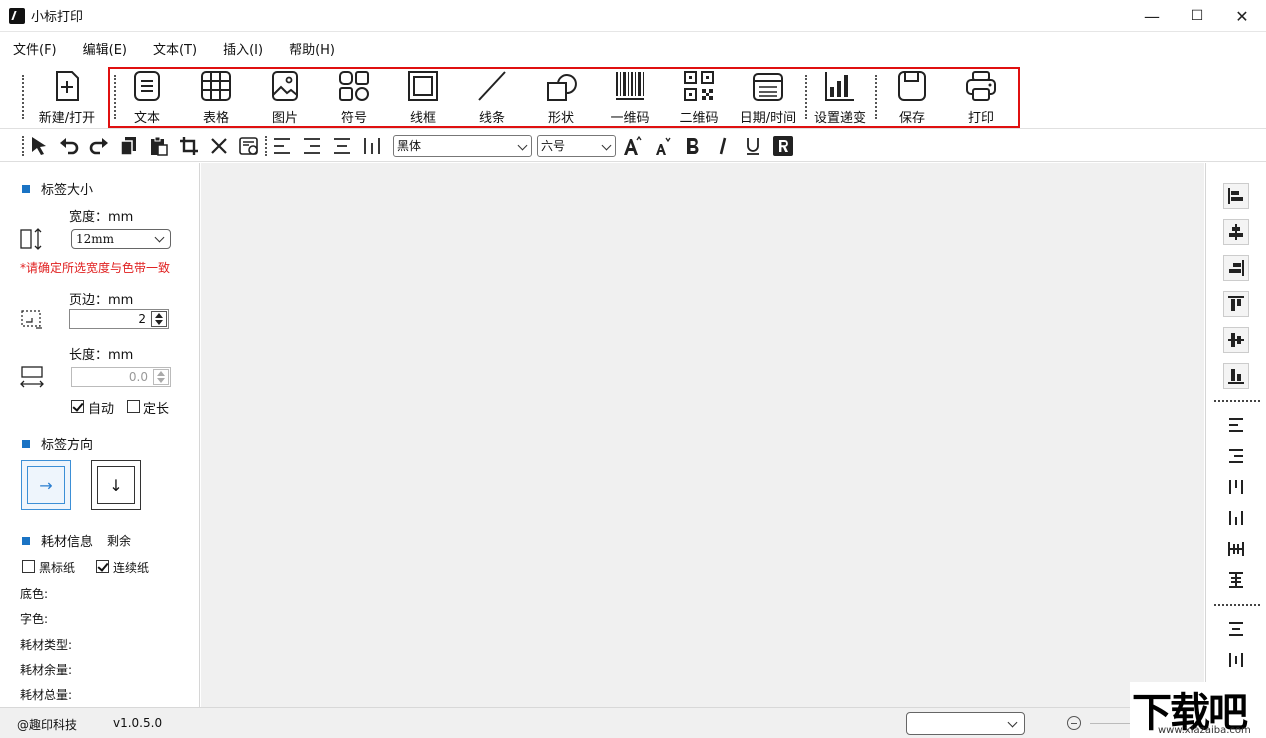 Image resolution: width=1266 pixels, height=738 pixels. Describe the element at coordinates (101, 217) in the screenshot. I see `width-label: 宽度：mm` at that location.